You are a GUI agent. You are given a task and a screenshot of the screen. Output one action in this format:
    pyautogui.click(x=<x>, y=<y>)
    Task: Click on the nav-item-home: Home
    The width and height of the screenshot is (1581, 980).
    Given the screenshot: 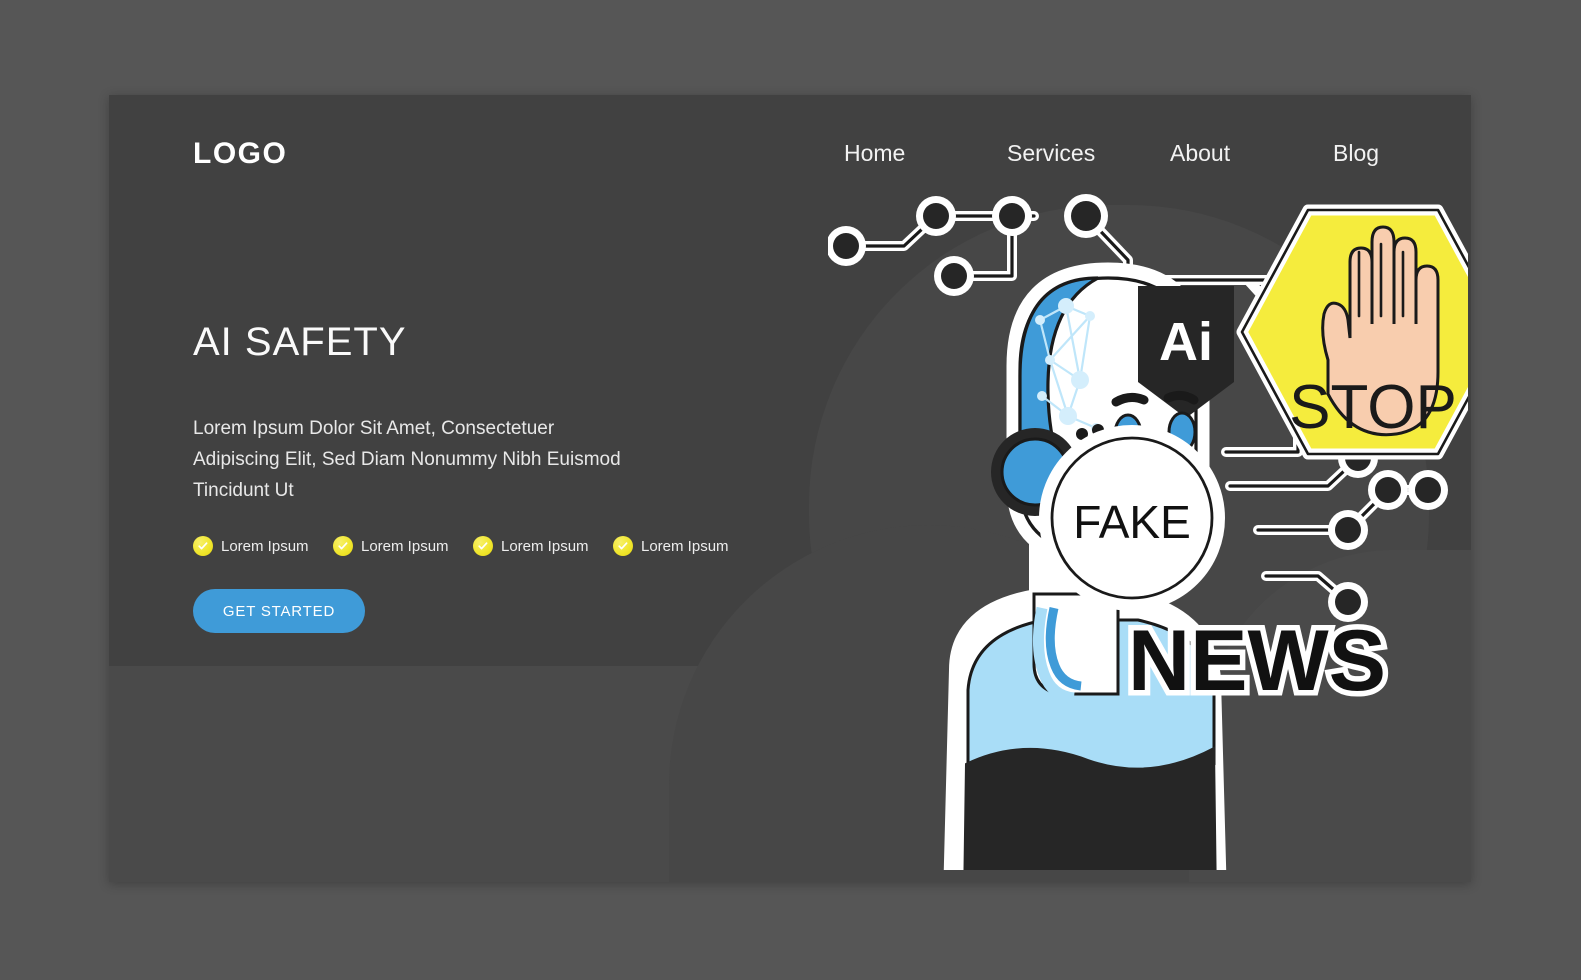 What is the action you would take?
    pyautogui.click(x=925, y=153)
    